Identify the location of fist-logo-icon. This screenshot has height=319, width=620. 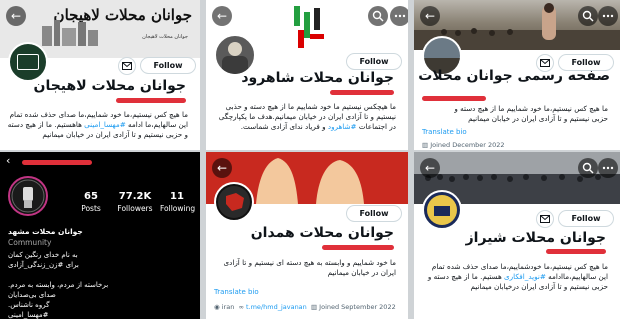
(28, 196).